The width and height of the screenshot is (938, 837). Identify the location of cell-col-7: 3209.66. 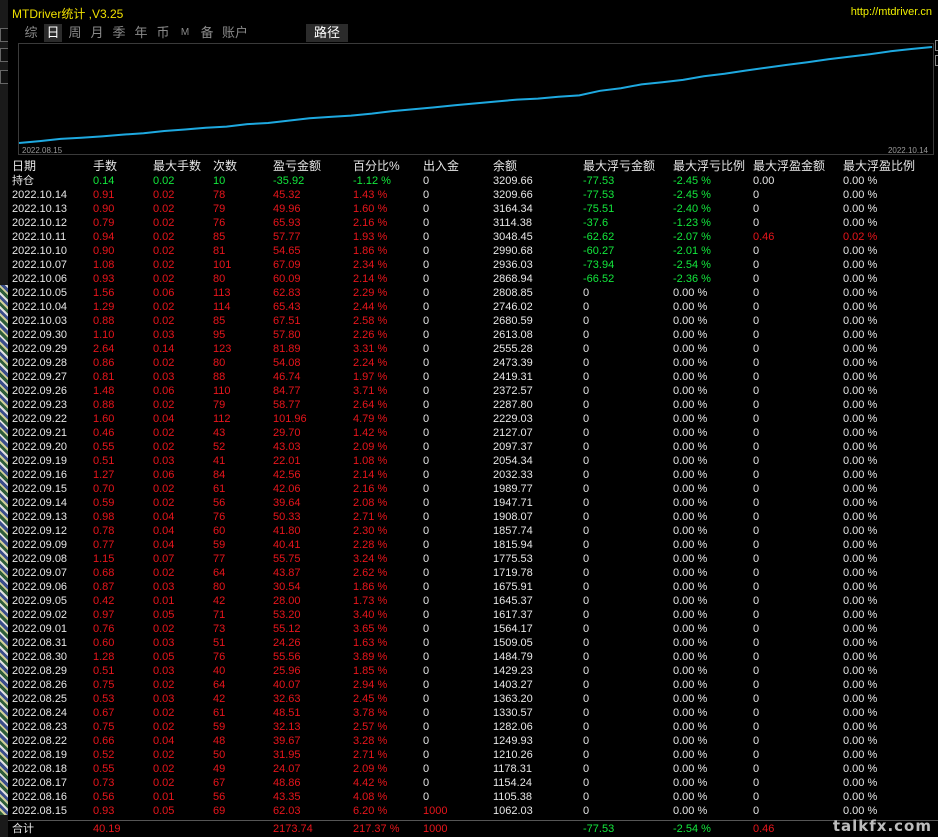
(513, 195).